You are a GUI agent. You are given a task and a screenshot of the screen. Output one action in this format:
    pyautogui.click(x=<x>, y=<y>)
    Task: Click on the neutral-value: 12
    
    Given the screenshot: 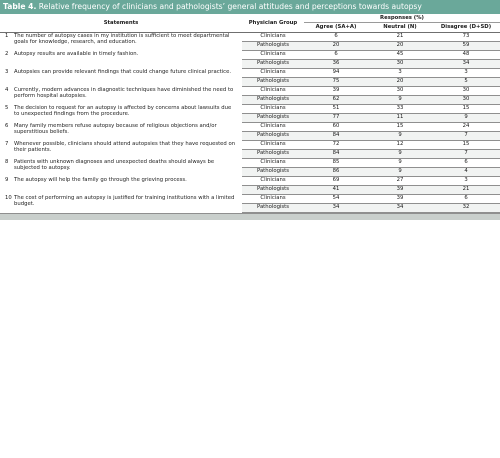 What is the action you would take?
    pyautogui.click(x=400, y=145)
    